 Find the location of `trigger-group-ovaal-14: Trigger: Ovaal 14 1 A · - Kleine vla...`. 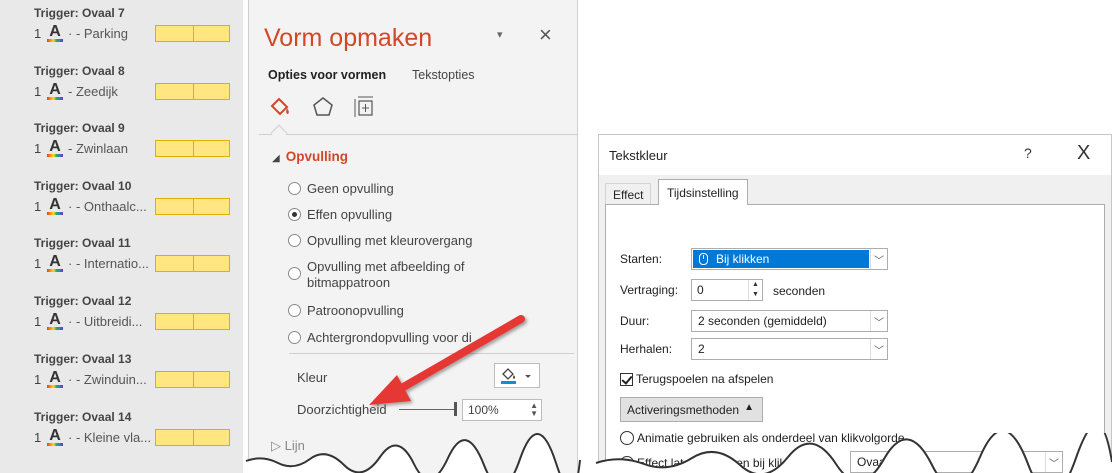

trigger-group-ovaal-14: Trigger: Ovaal 14 1 A · - Kleine vla... is located at coordinates (132, 428).